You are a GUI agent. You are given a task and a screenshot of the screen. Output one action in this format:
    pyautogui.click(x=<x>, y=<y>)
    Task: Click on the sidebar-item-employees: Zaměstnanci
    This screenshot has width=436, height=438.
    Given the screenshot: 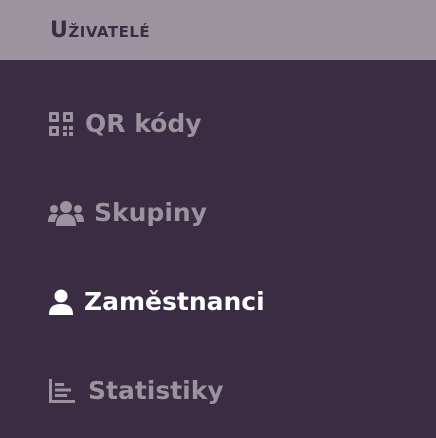 What is the action you would take?
    pyautogui.click(x=218, y=301)
    